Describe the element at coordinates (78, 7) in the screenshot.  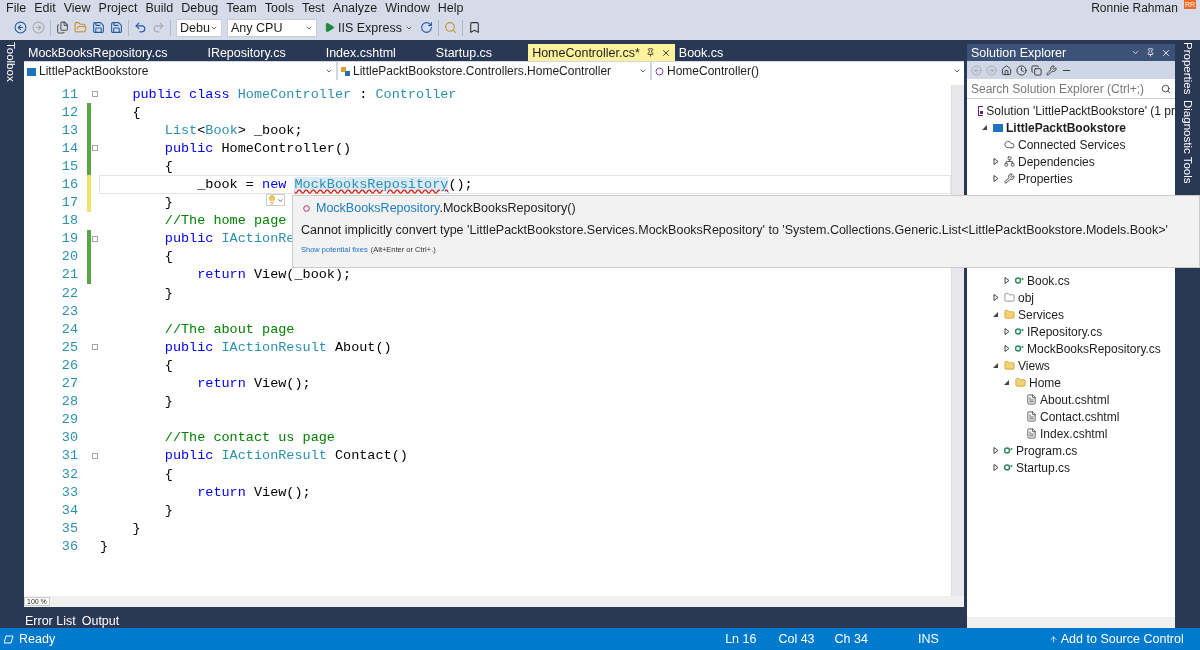
I see `menu-item: View` at that location.